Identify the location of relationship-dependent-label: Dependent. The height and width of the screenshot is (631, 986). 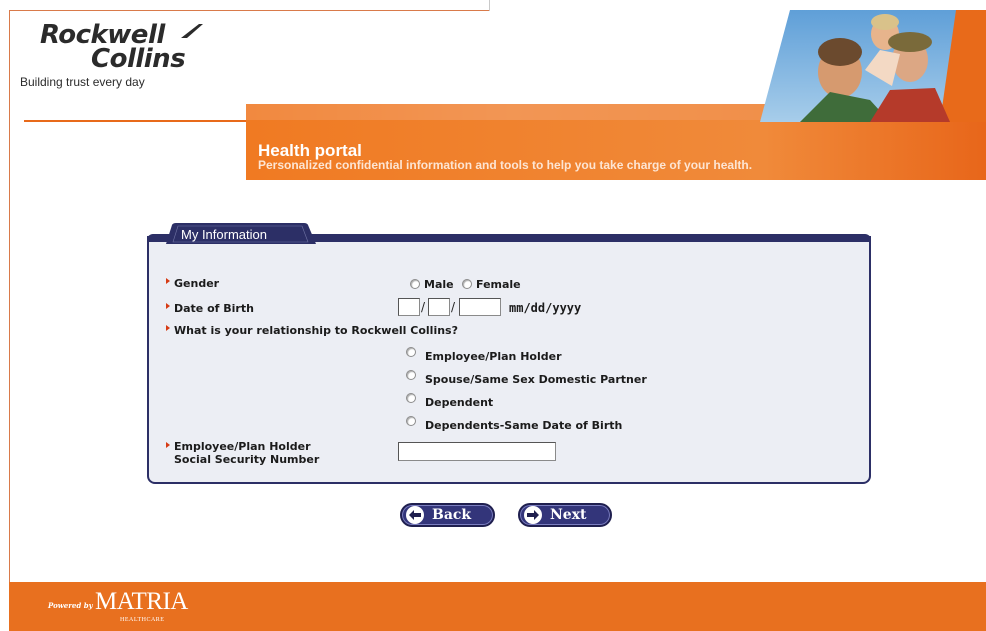
(459, 402).